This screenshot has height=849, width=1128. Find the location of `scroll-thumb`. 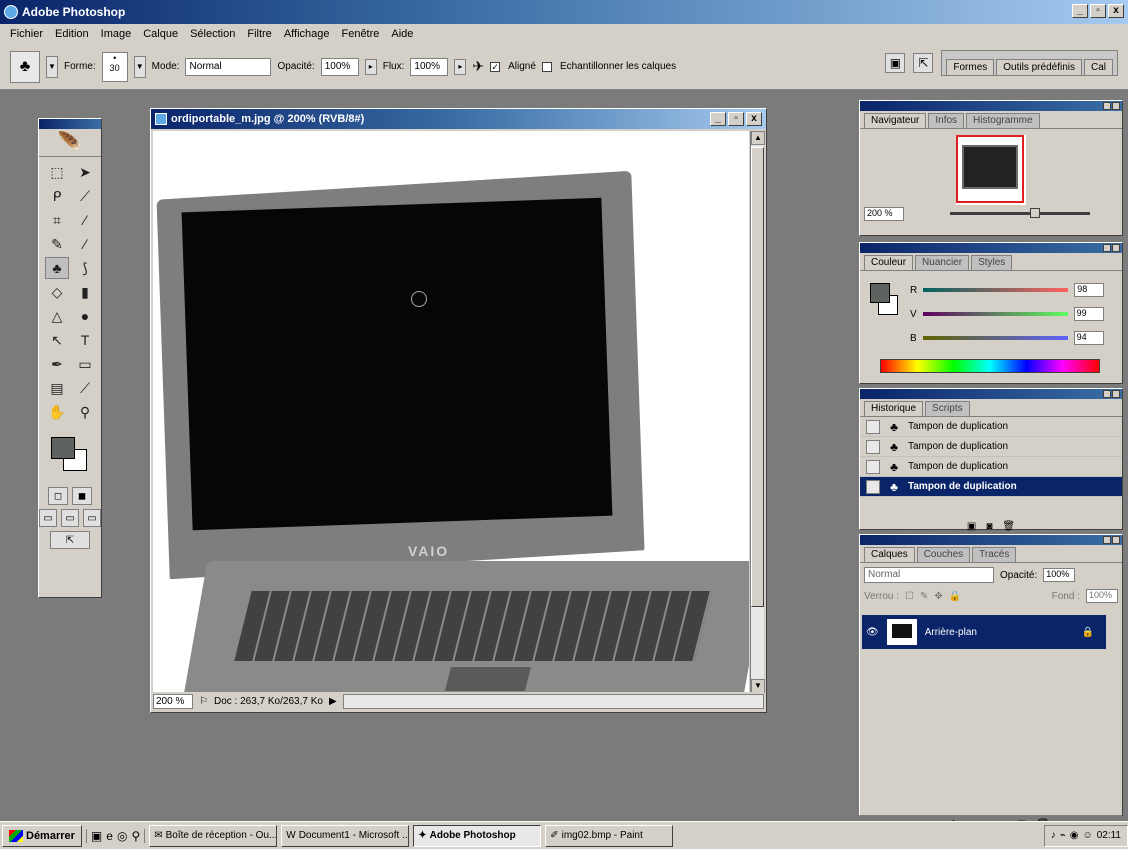

scroll-thumb is located at coordinates (757, 377).